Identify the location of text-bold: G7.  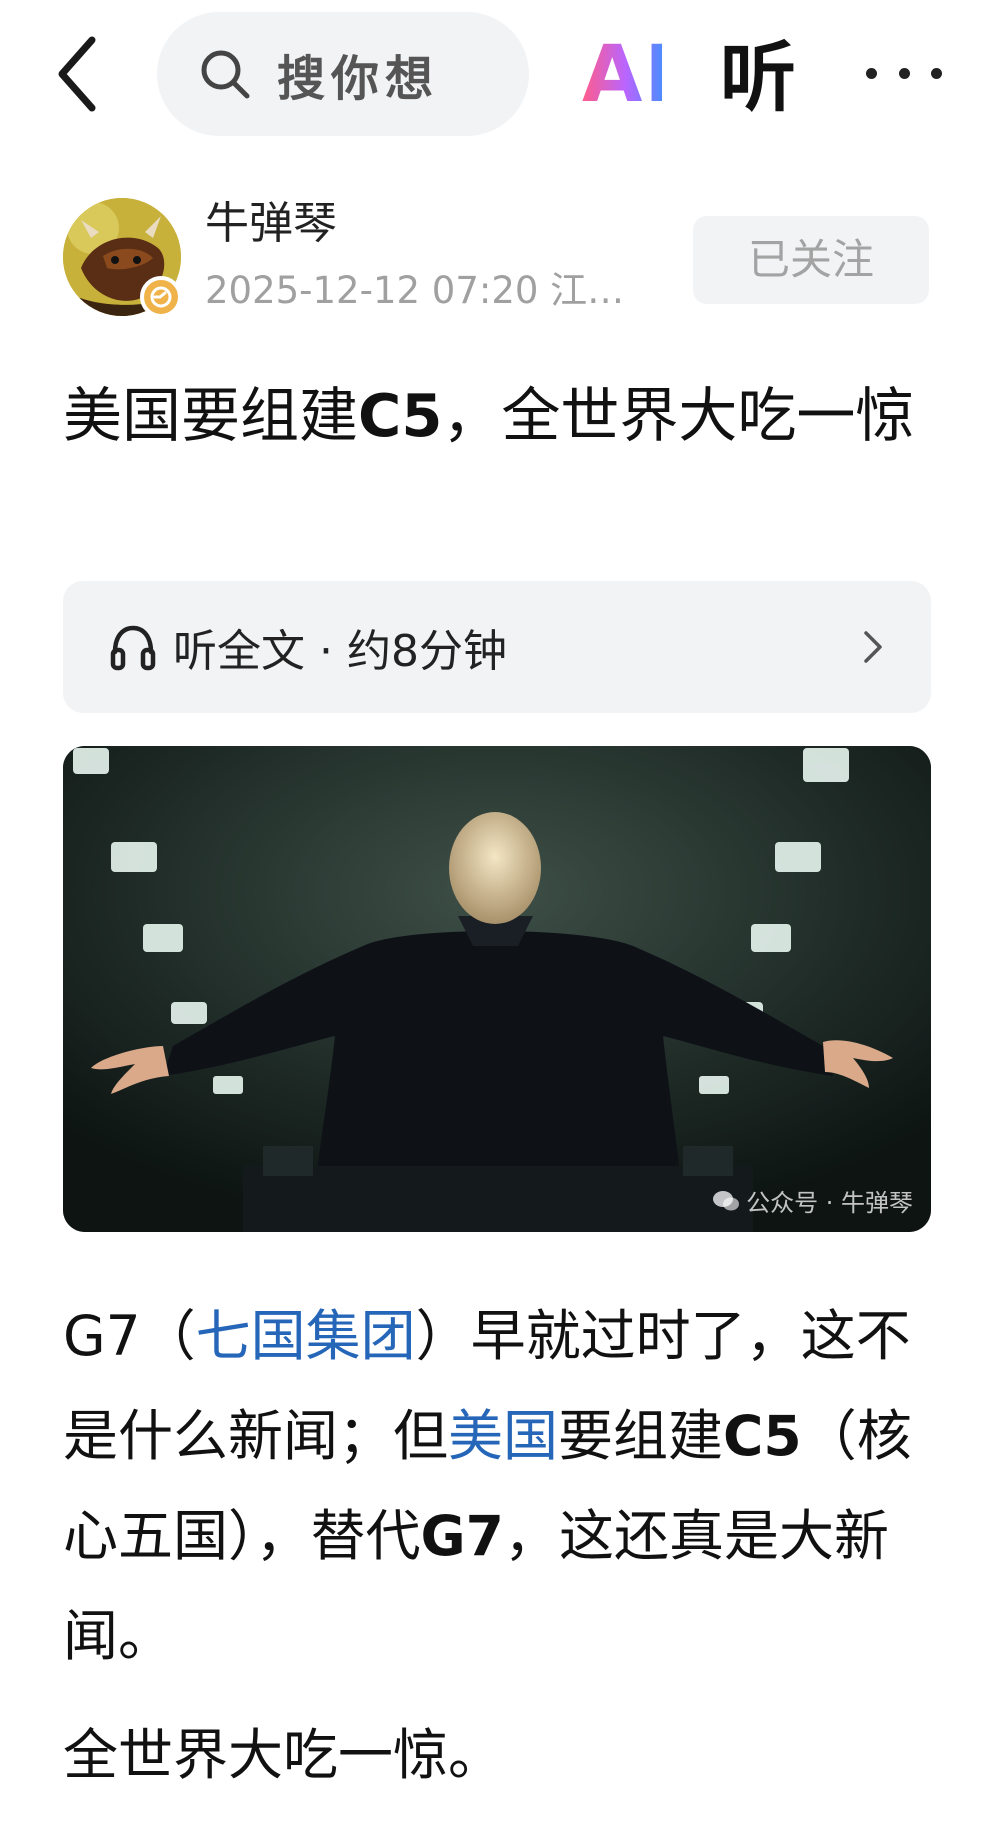
(462, 1536).